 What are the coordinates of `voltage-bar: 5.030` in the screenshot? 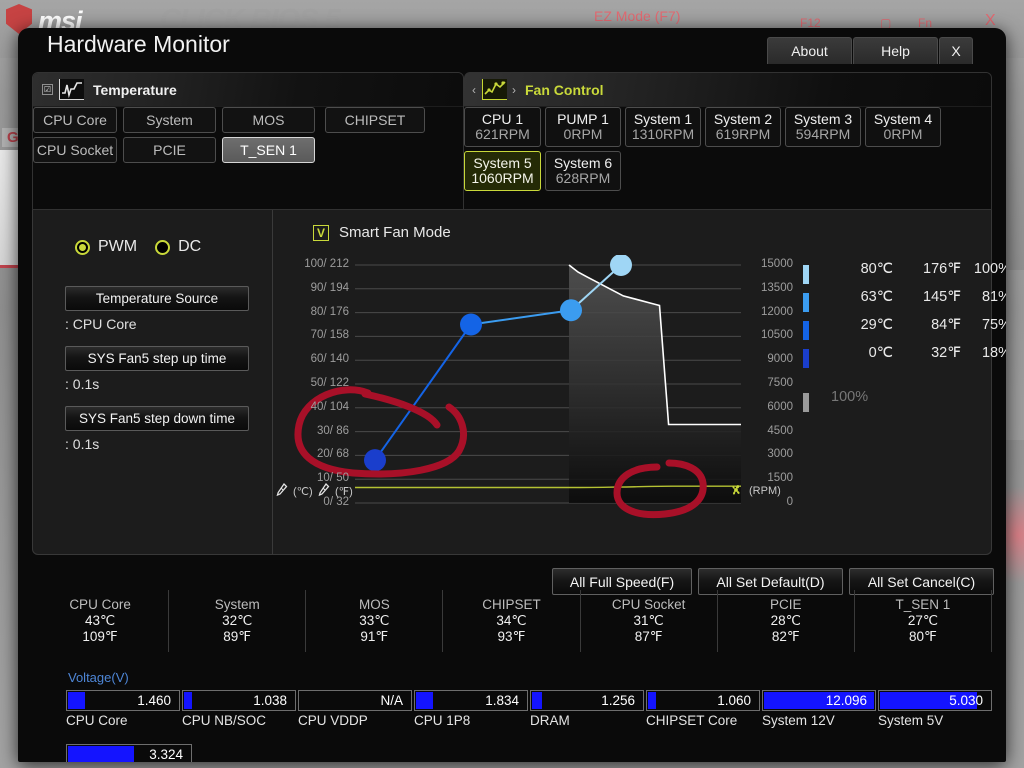 It's located at (935, 700).